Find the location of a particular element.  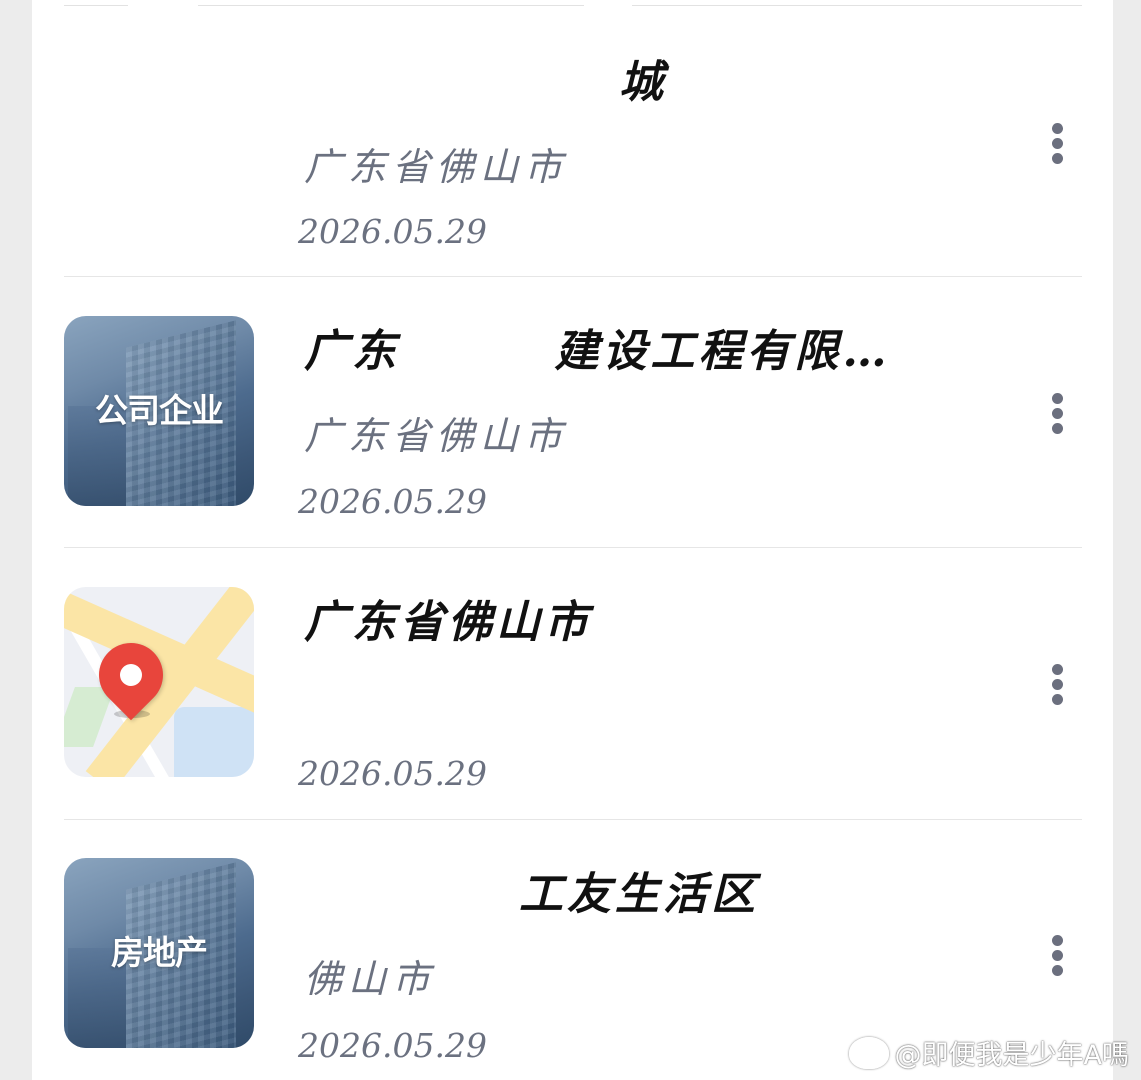

weibo-icon is located at coordinates (868, 1052).